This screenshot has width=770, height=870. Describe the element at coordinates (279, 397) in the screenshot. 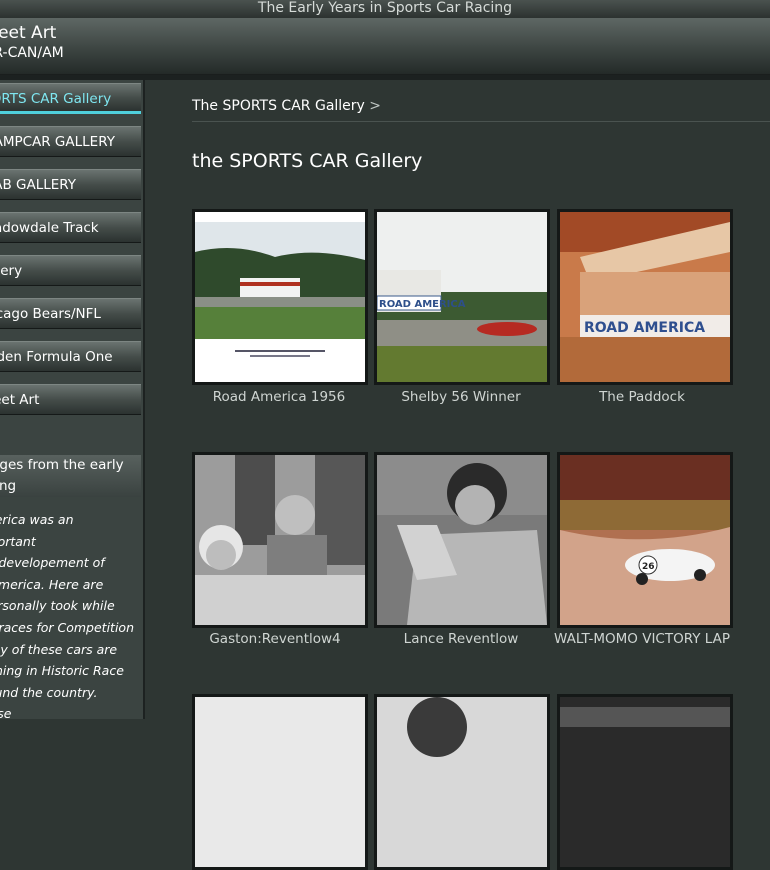

I see `gallery-caption: Road America 1956` at that location.